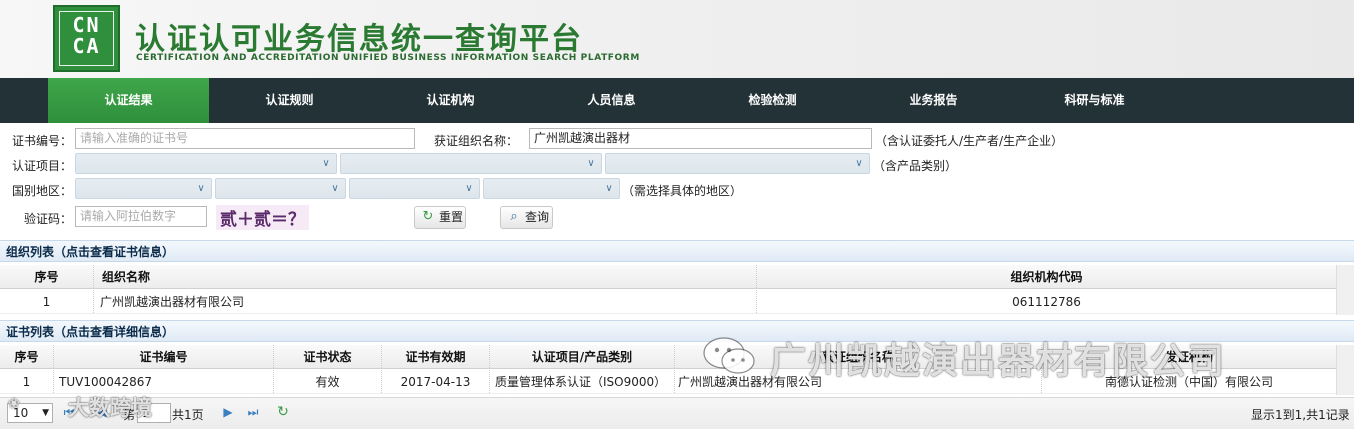 The height and width of the screenshot is (429, 1354). I want to click on watermark-left-logo: ❀, so click(14, 404).